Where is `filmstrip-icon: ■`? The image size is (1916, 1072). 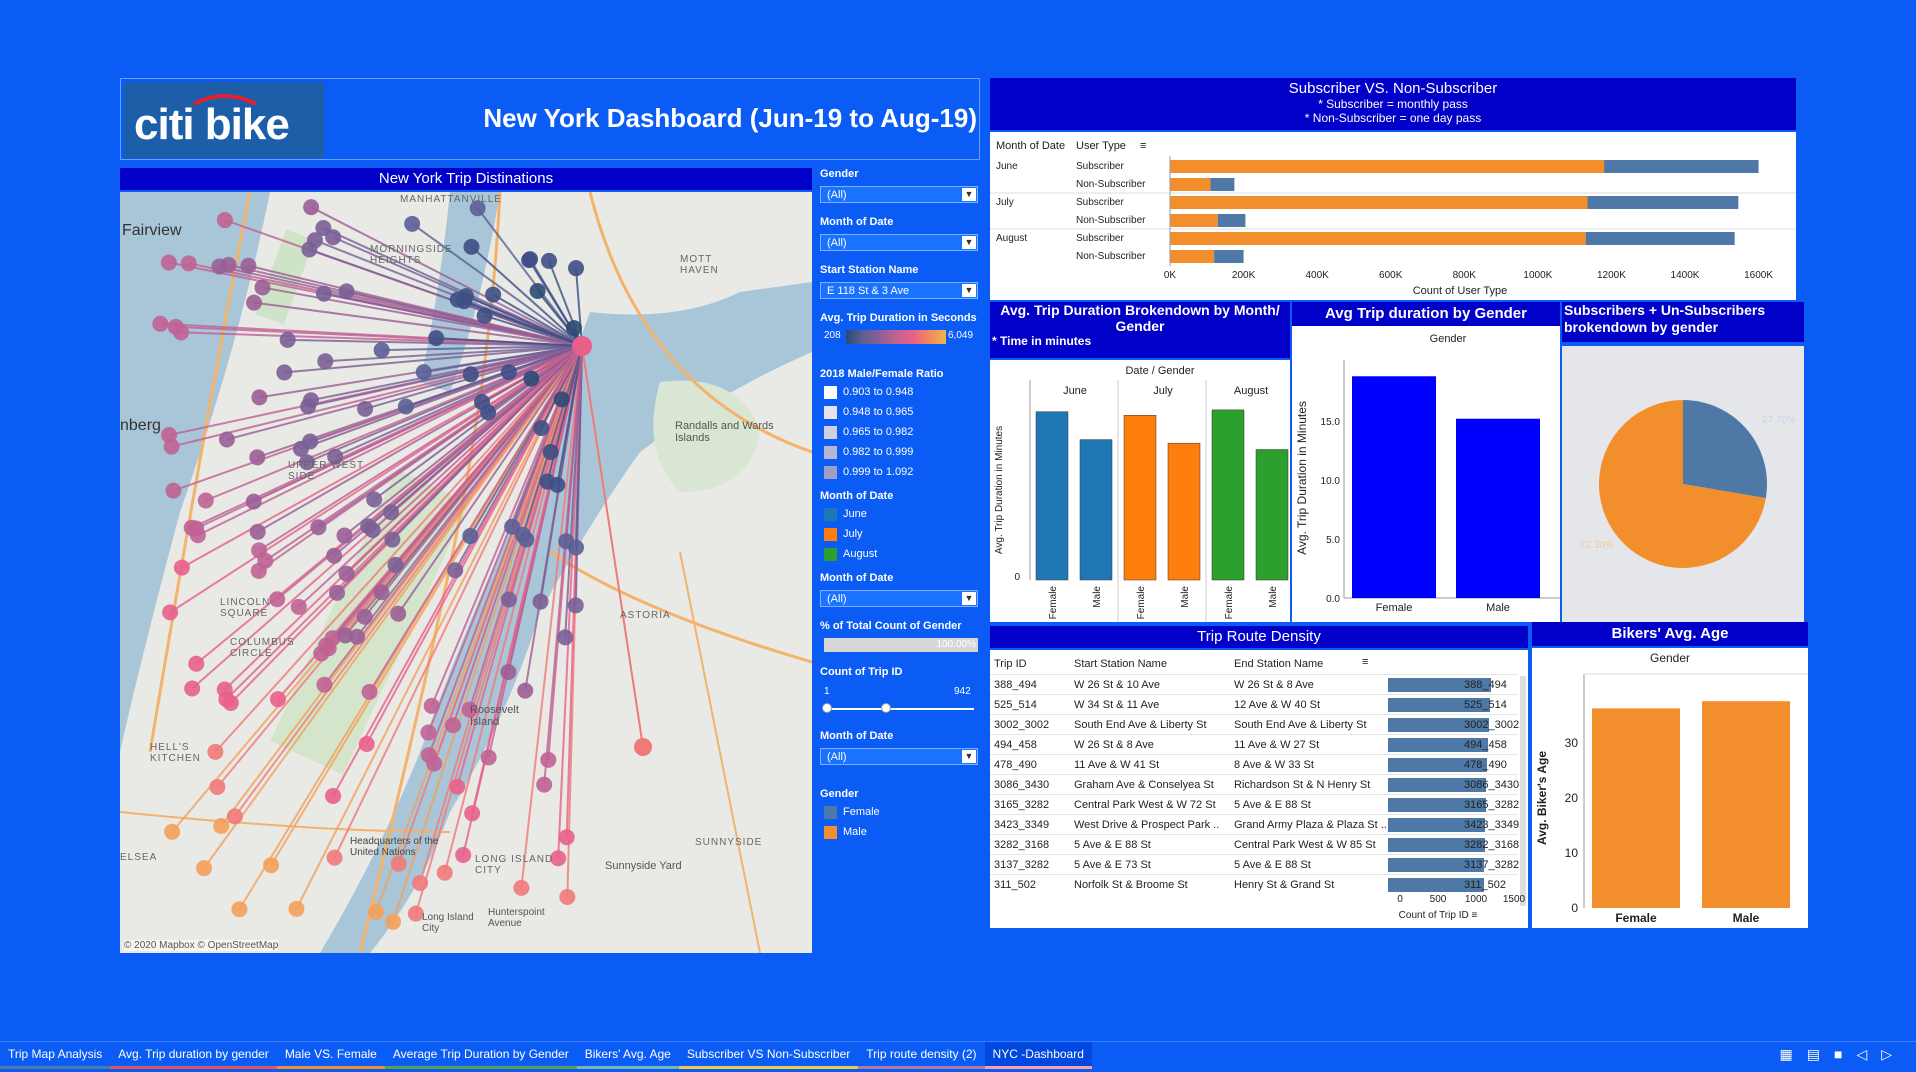
filmstrip-icon: ■ is located at coordinates (1845, 1054).